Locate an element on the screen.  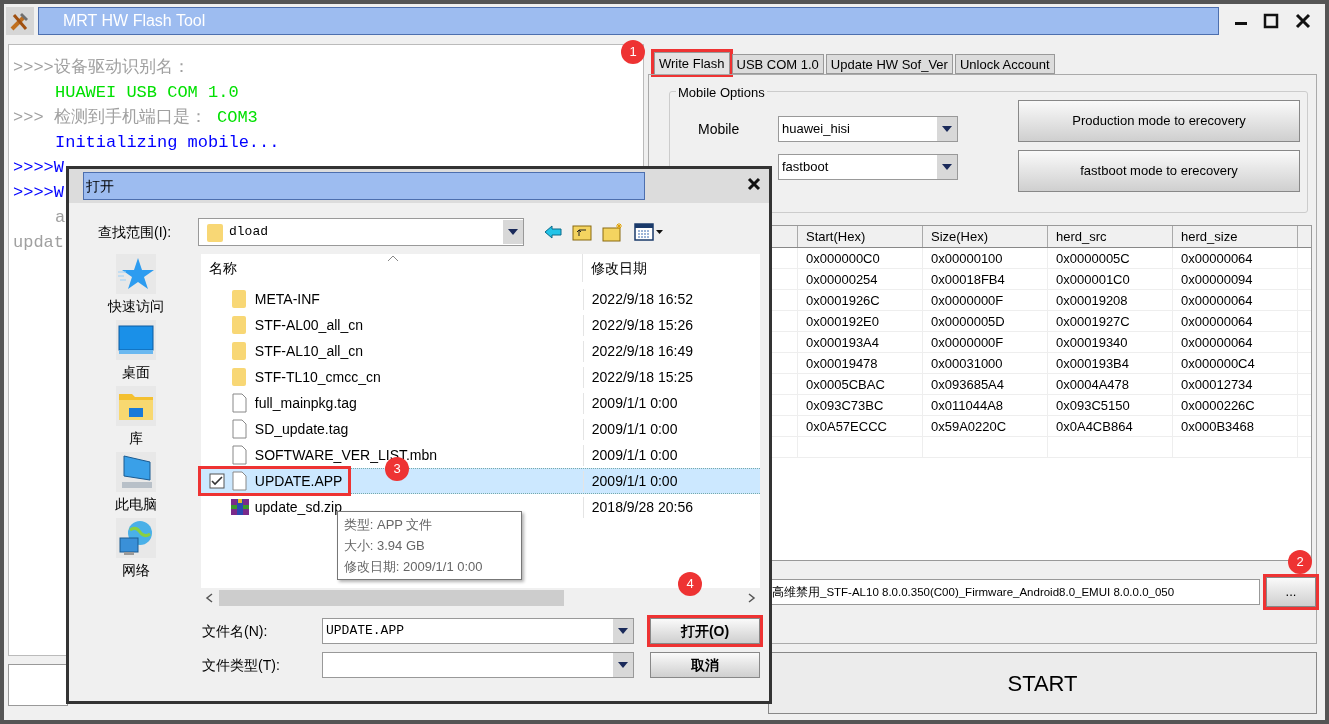
status-field is located at coordinates (38, 685).